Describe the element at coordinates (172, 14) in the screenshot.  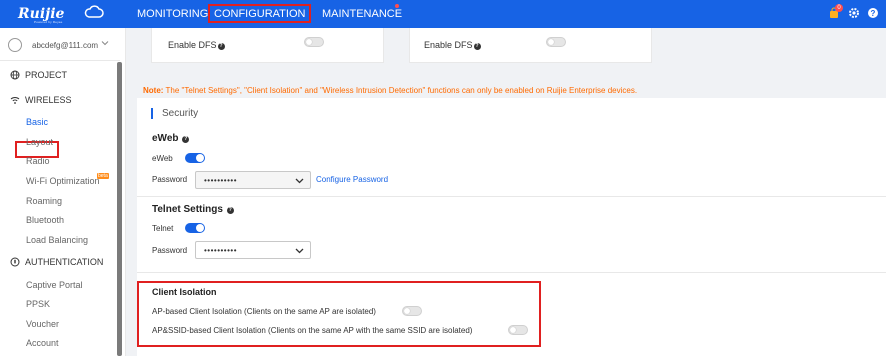
I see `nav-monitoring: MONITORING` at that location.